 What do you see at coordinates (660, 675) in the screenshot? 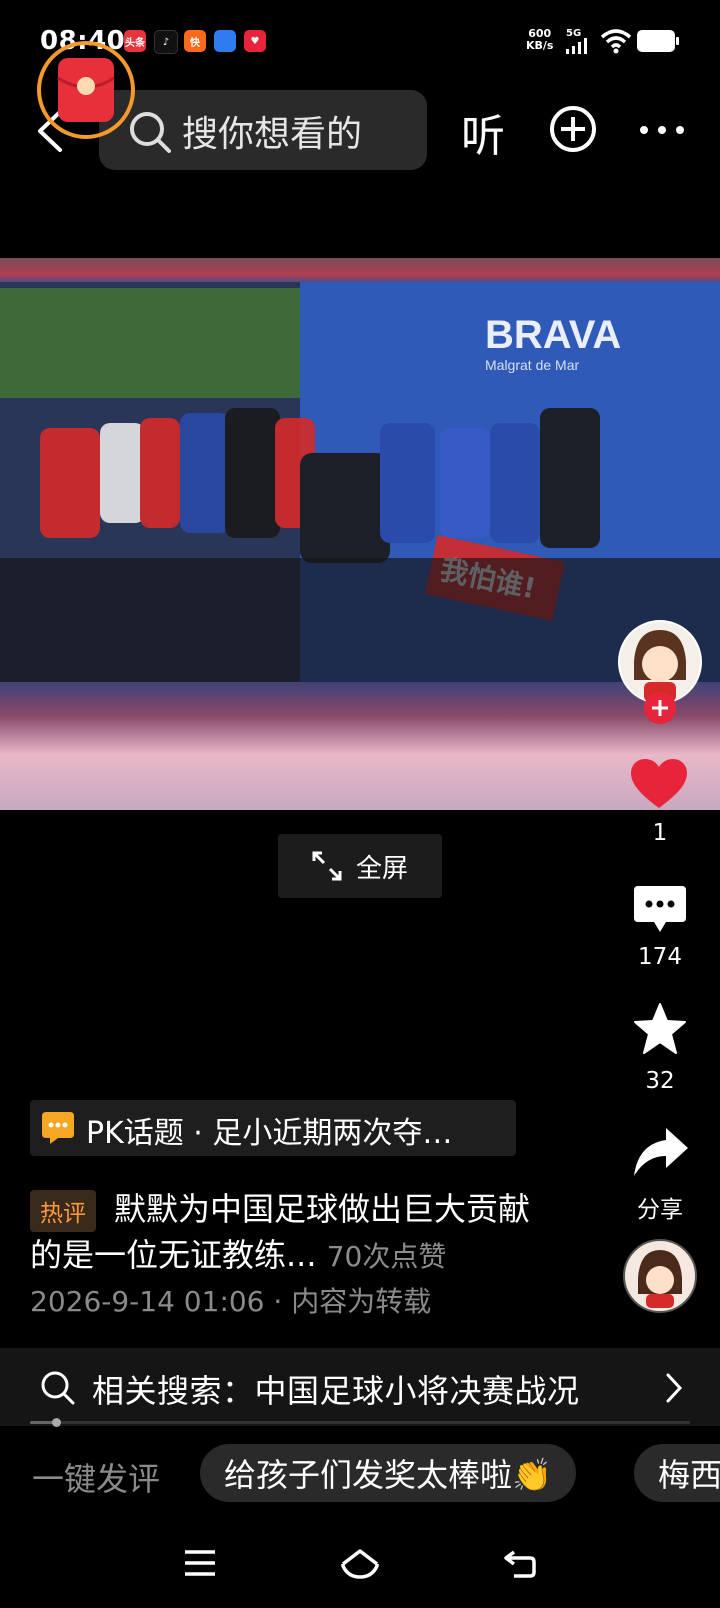
I see `author-avatar` at bounding box center [660, 675].